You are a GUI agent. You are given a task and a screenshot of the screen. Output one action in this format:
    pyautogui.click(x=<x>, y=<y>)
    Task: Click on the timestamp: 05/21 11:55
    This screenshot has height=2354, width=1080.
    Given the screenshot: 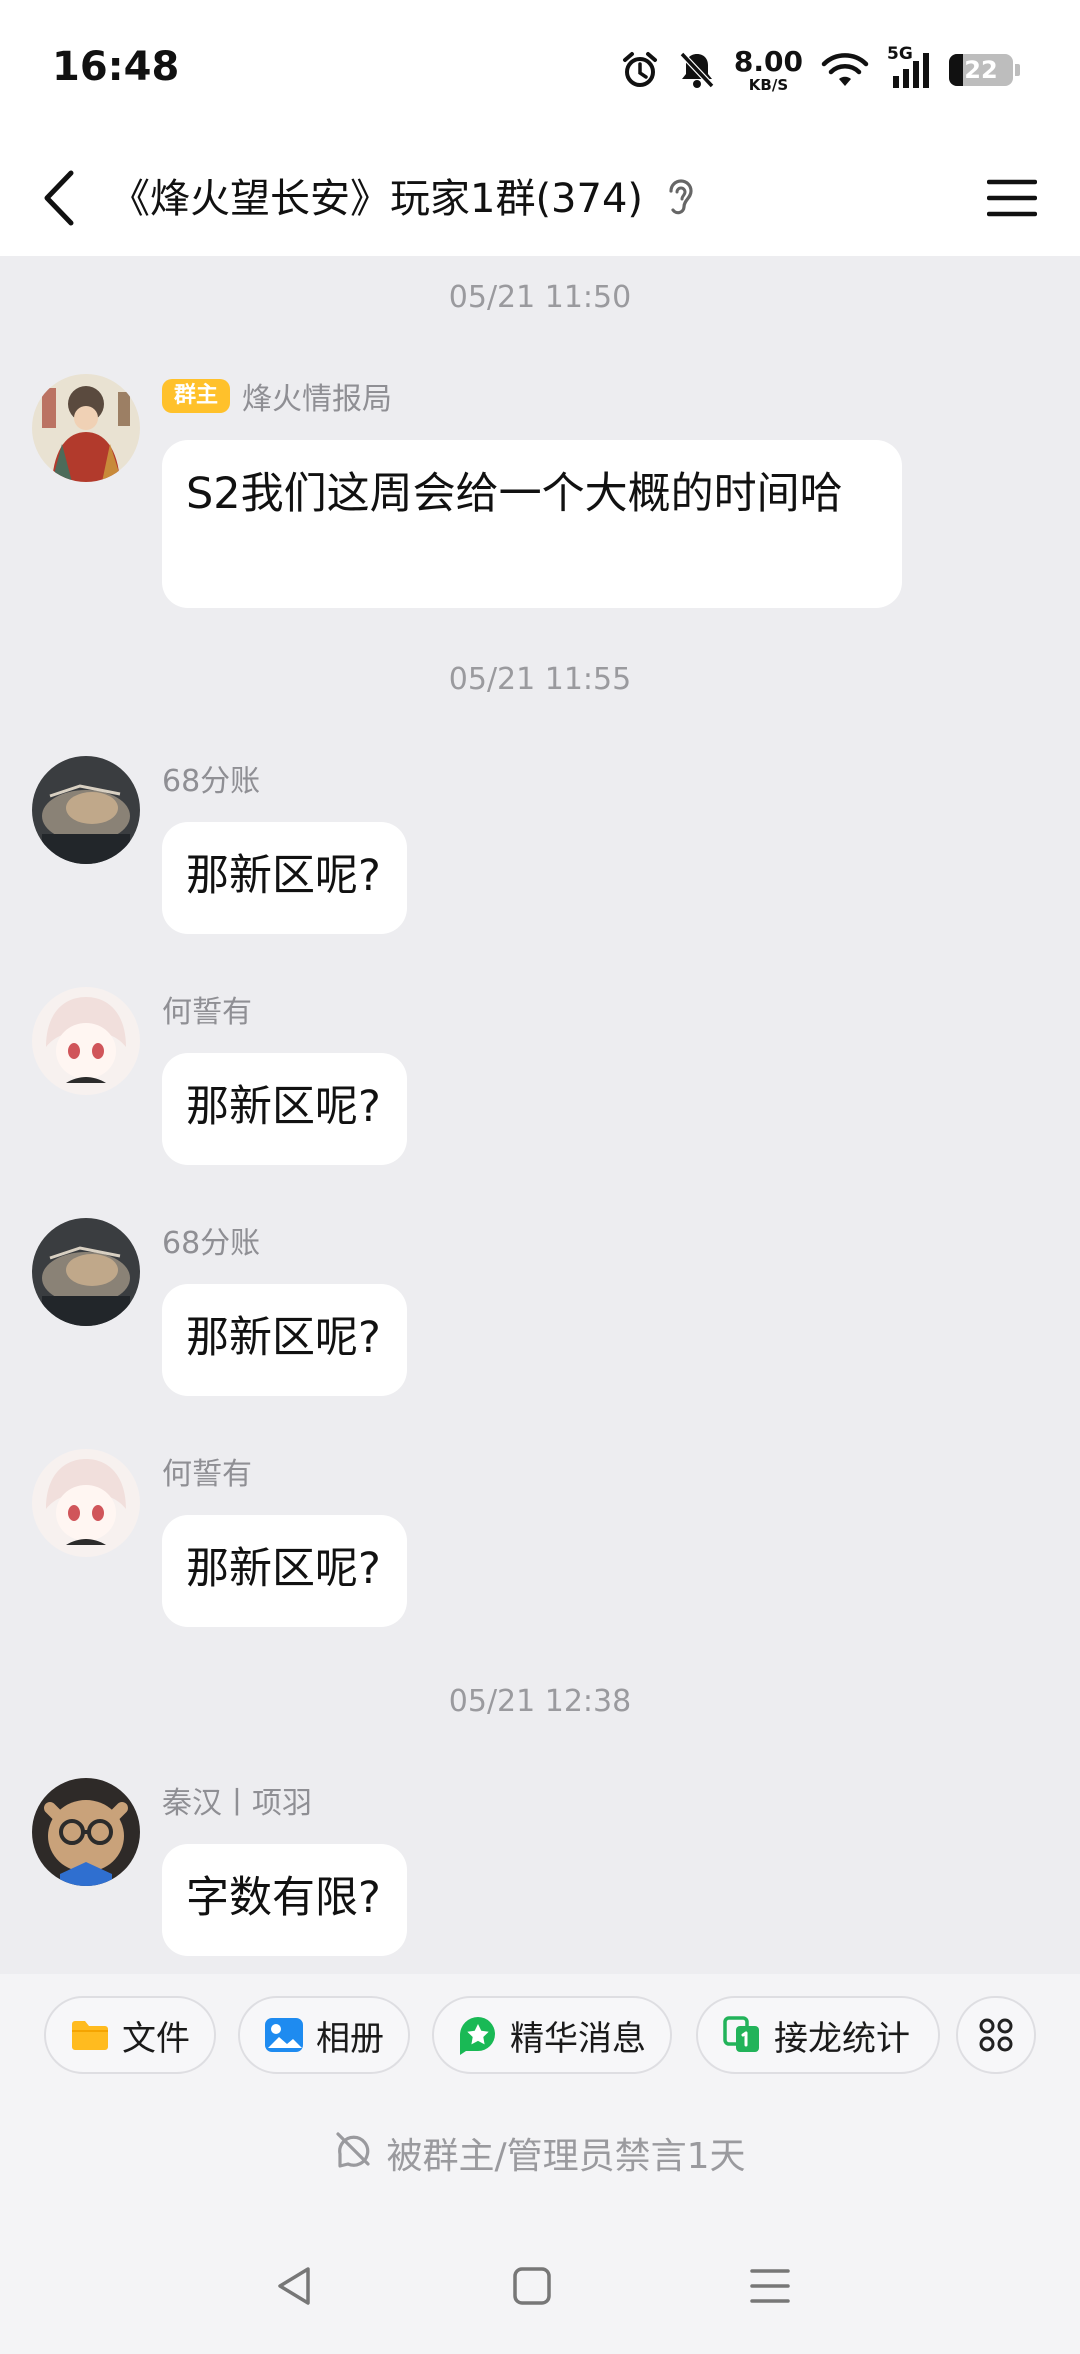 What is the action you would take?
    pyautogui.click(x=540, y=679)
    